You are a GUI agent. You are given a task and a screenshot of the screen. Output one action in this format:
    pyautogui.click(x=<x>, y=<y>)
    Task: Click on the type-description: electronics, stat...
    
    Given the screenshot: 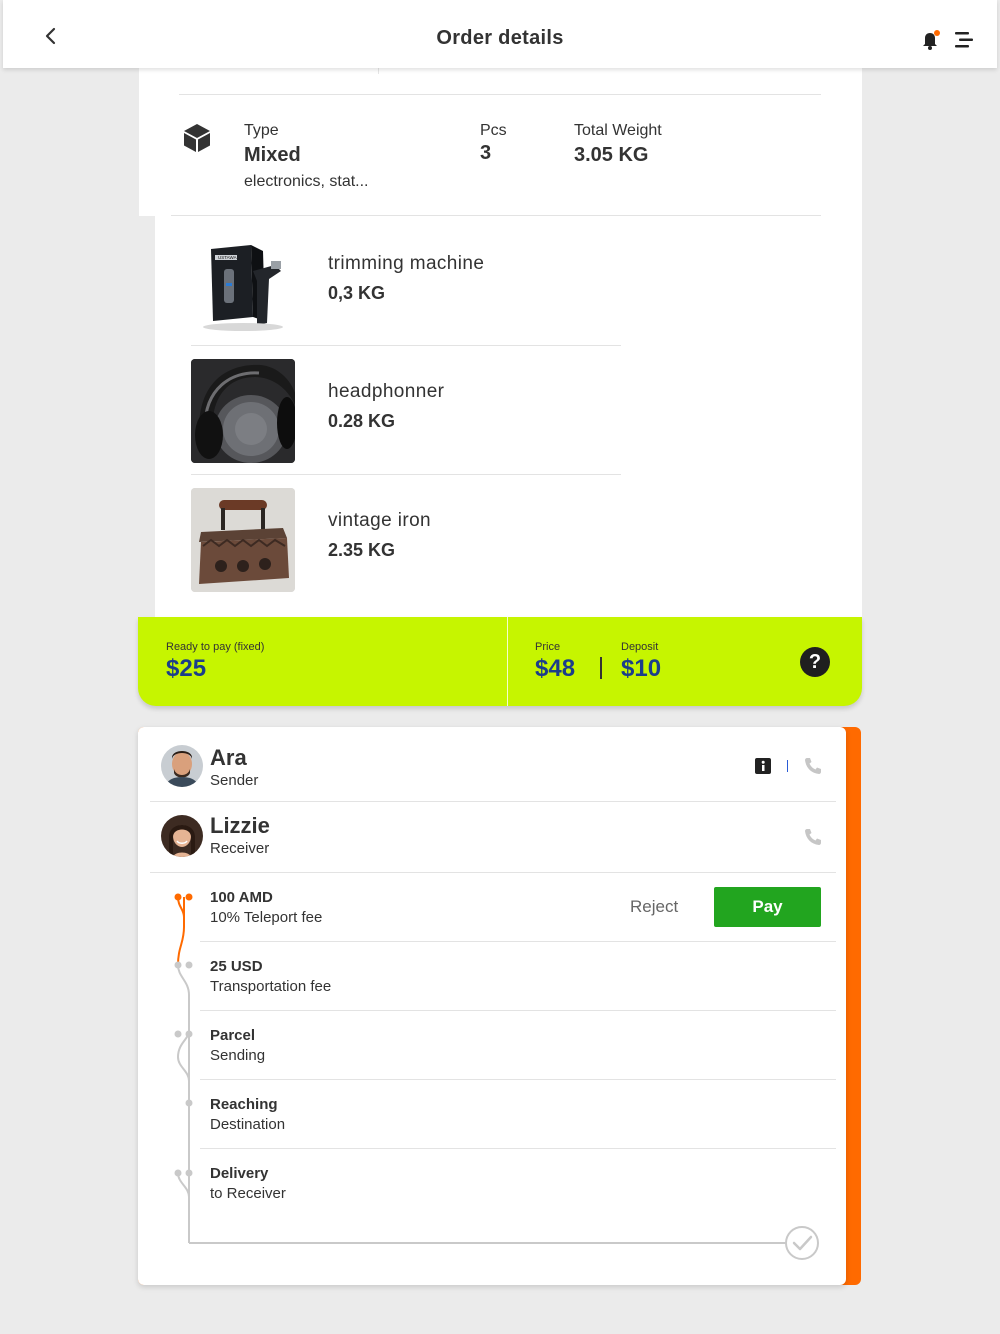 What is the action you would take?
    pyautogui.click(x=306, y=181)
    